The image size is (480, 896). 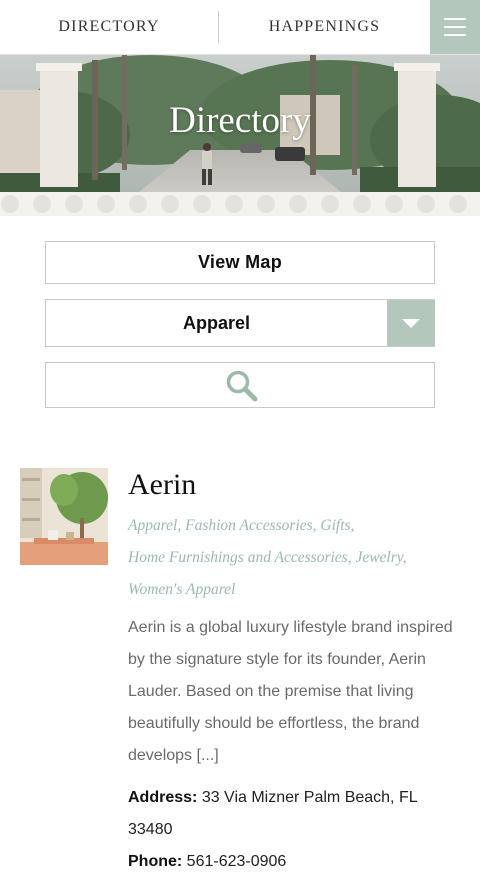 I want to click on magnifier-icon, so click(x=242, y=386).